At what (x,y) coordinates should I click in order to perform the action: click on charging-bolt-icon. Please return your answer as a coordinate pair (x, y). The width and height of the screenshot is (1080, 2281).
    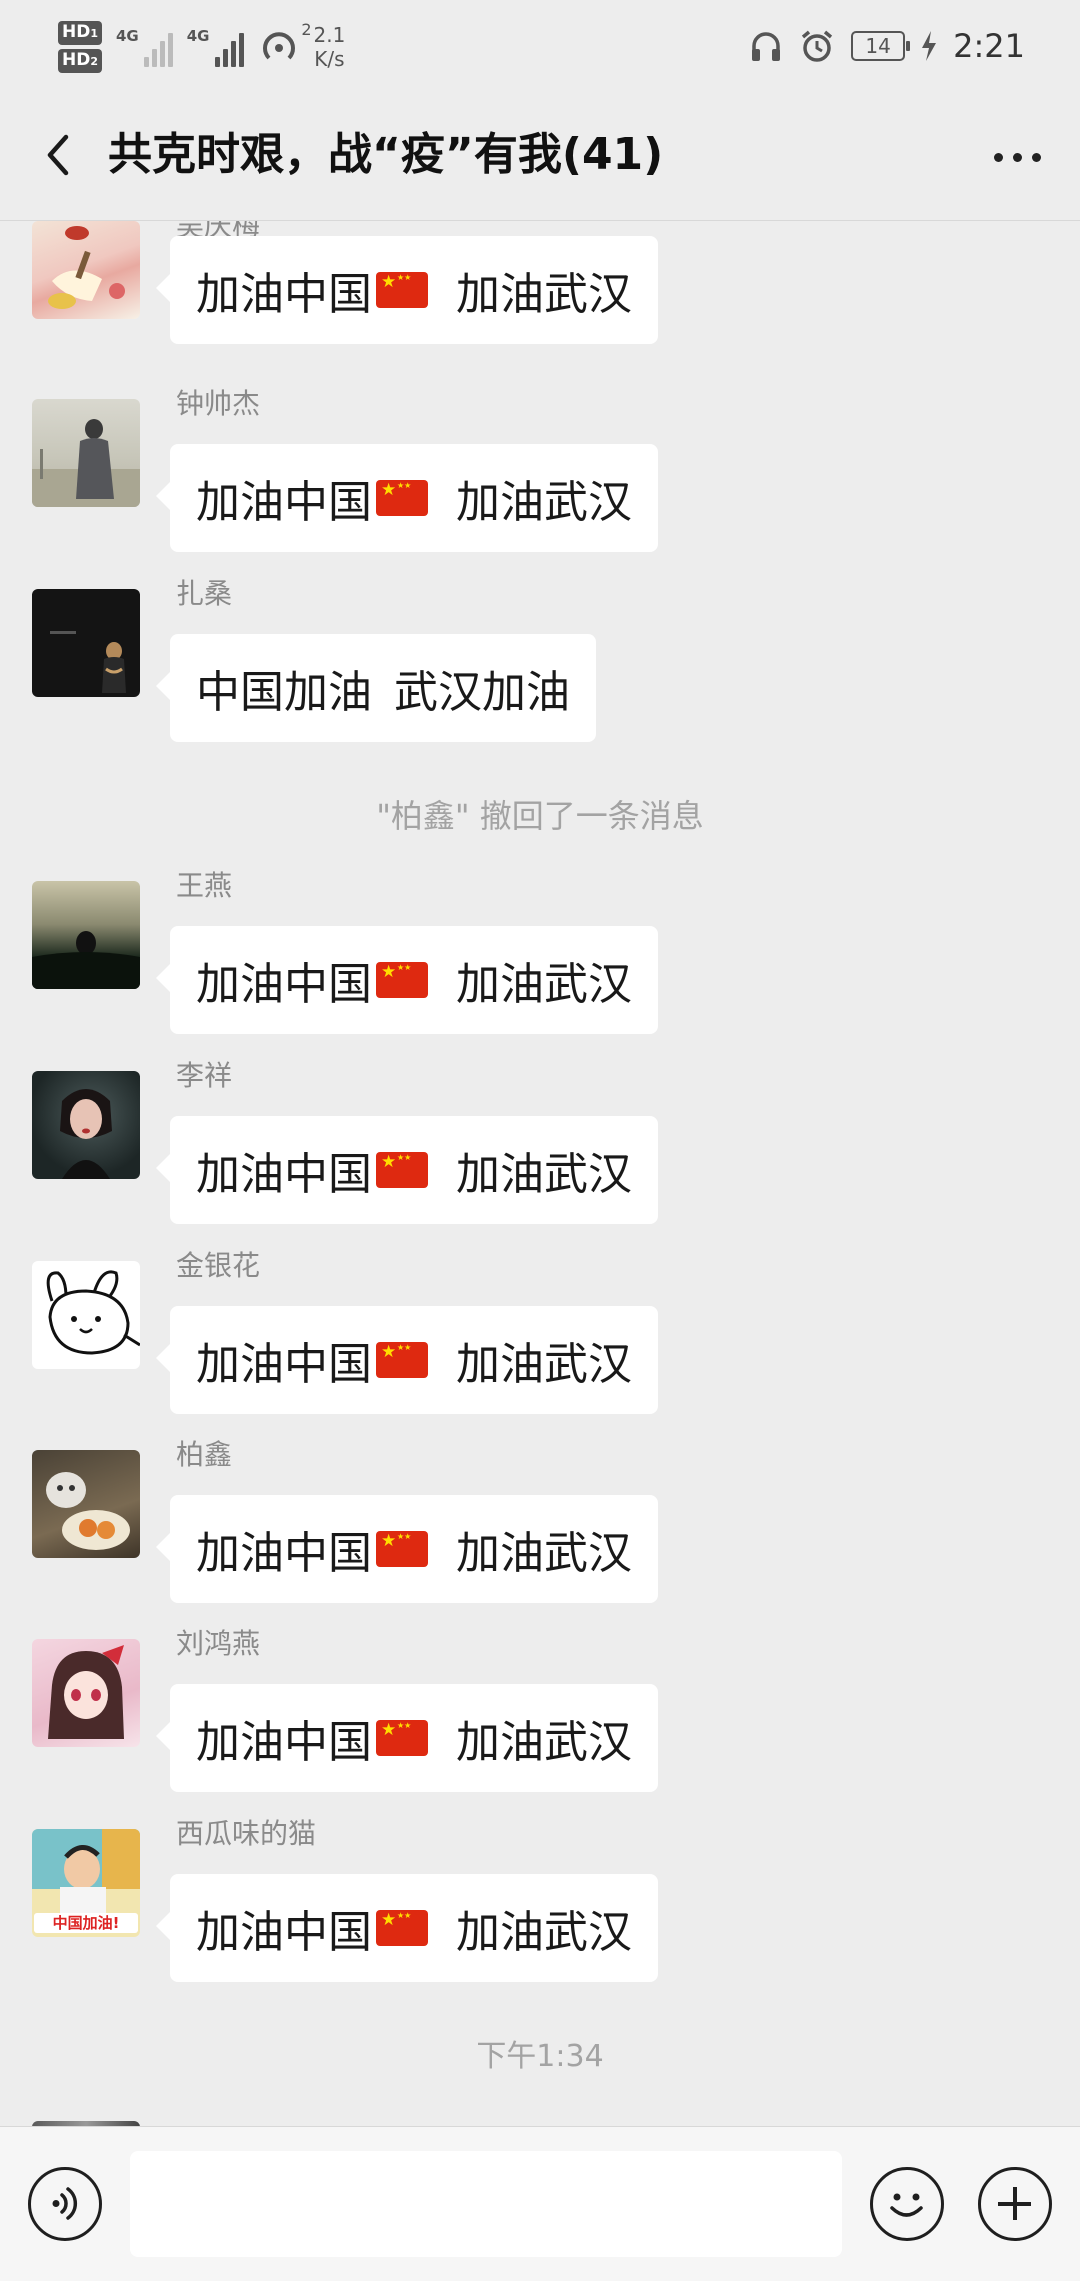
    Looking at the image, I should click on (929, 46).